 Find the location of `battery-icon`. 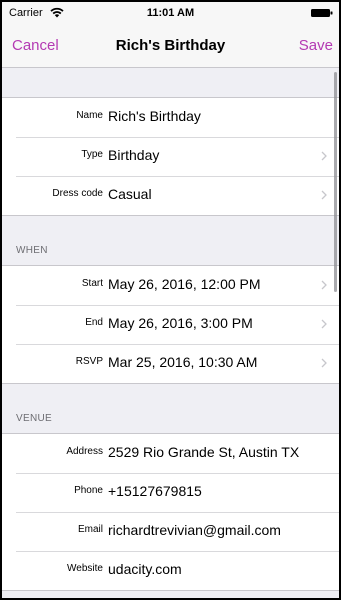

battery-icon is located at coordinates (322, 13).